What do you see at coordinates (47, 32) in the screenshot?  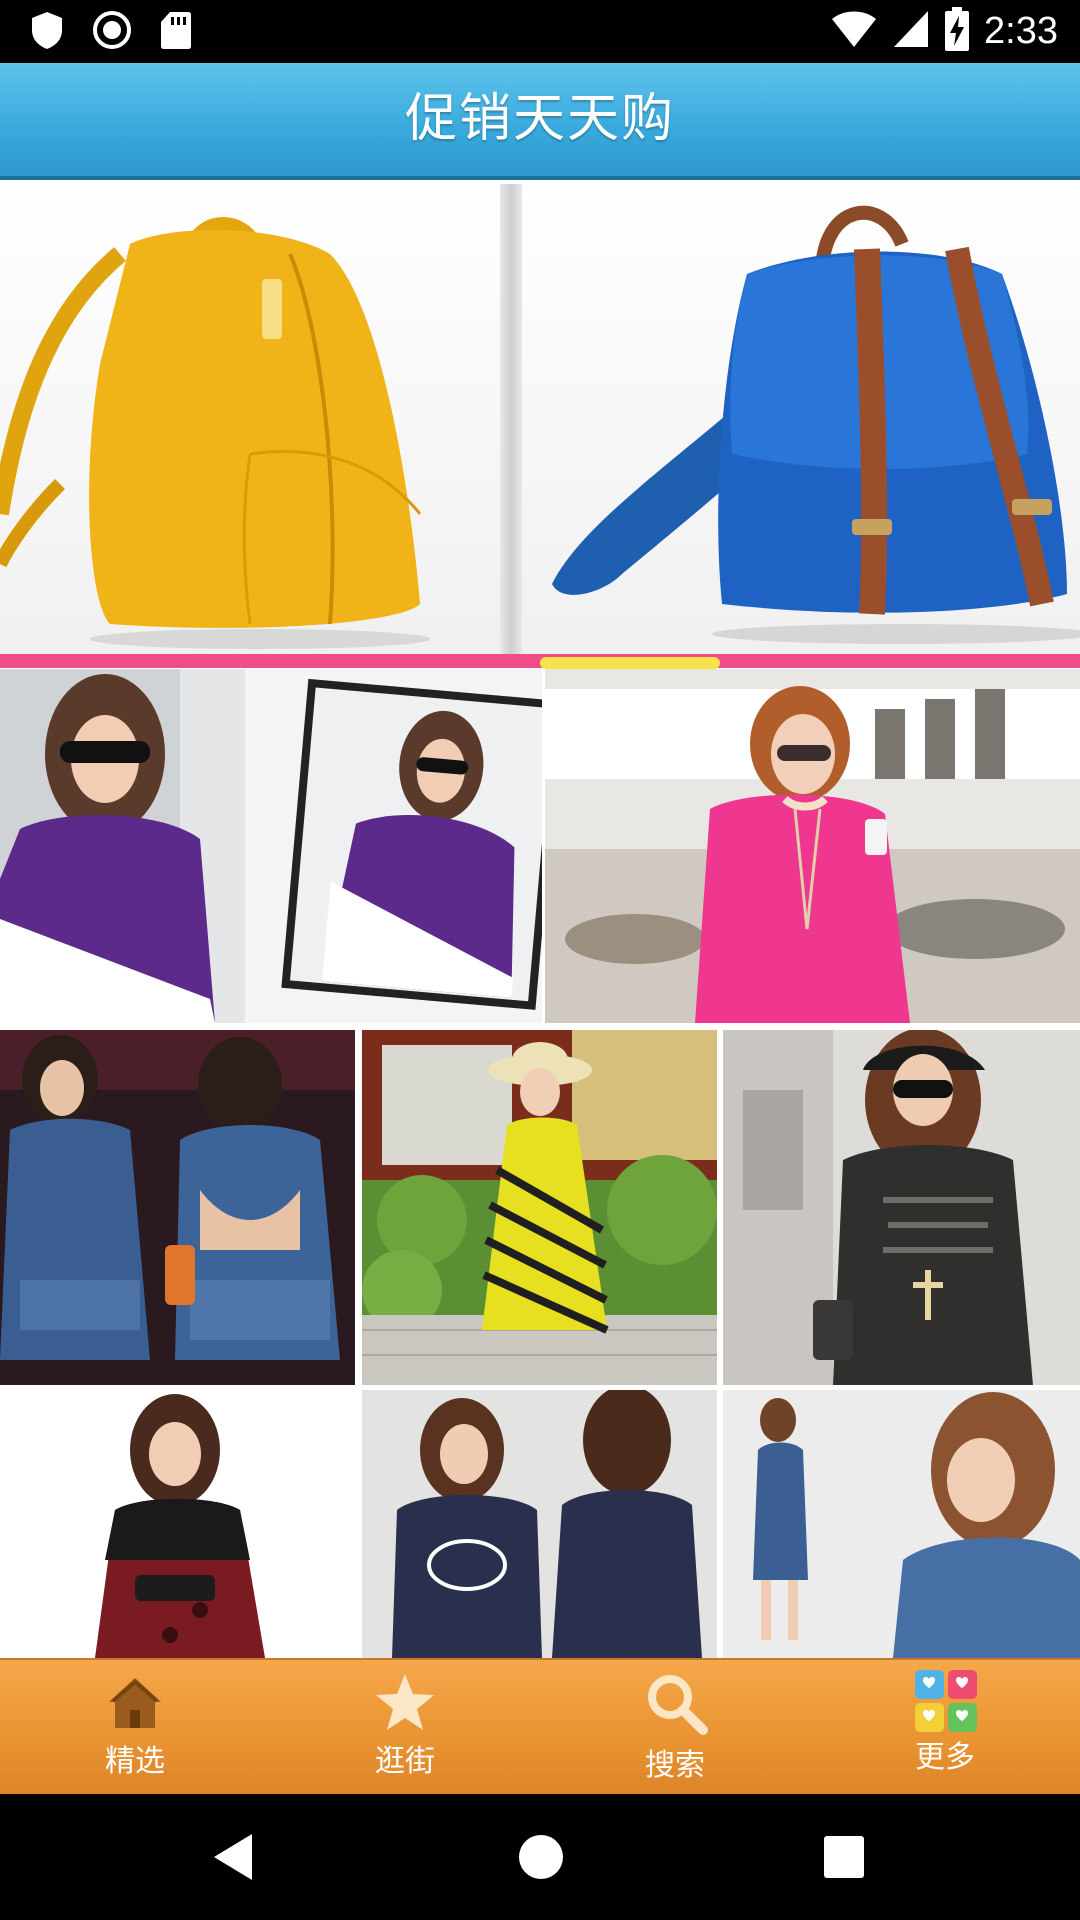 I see `shield-icon` at bounding box center [47, 32].